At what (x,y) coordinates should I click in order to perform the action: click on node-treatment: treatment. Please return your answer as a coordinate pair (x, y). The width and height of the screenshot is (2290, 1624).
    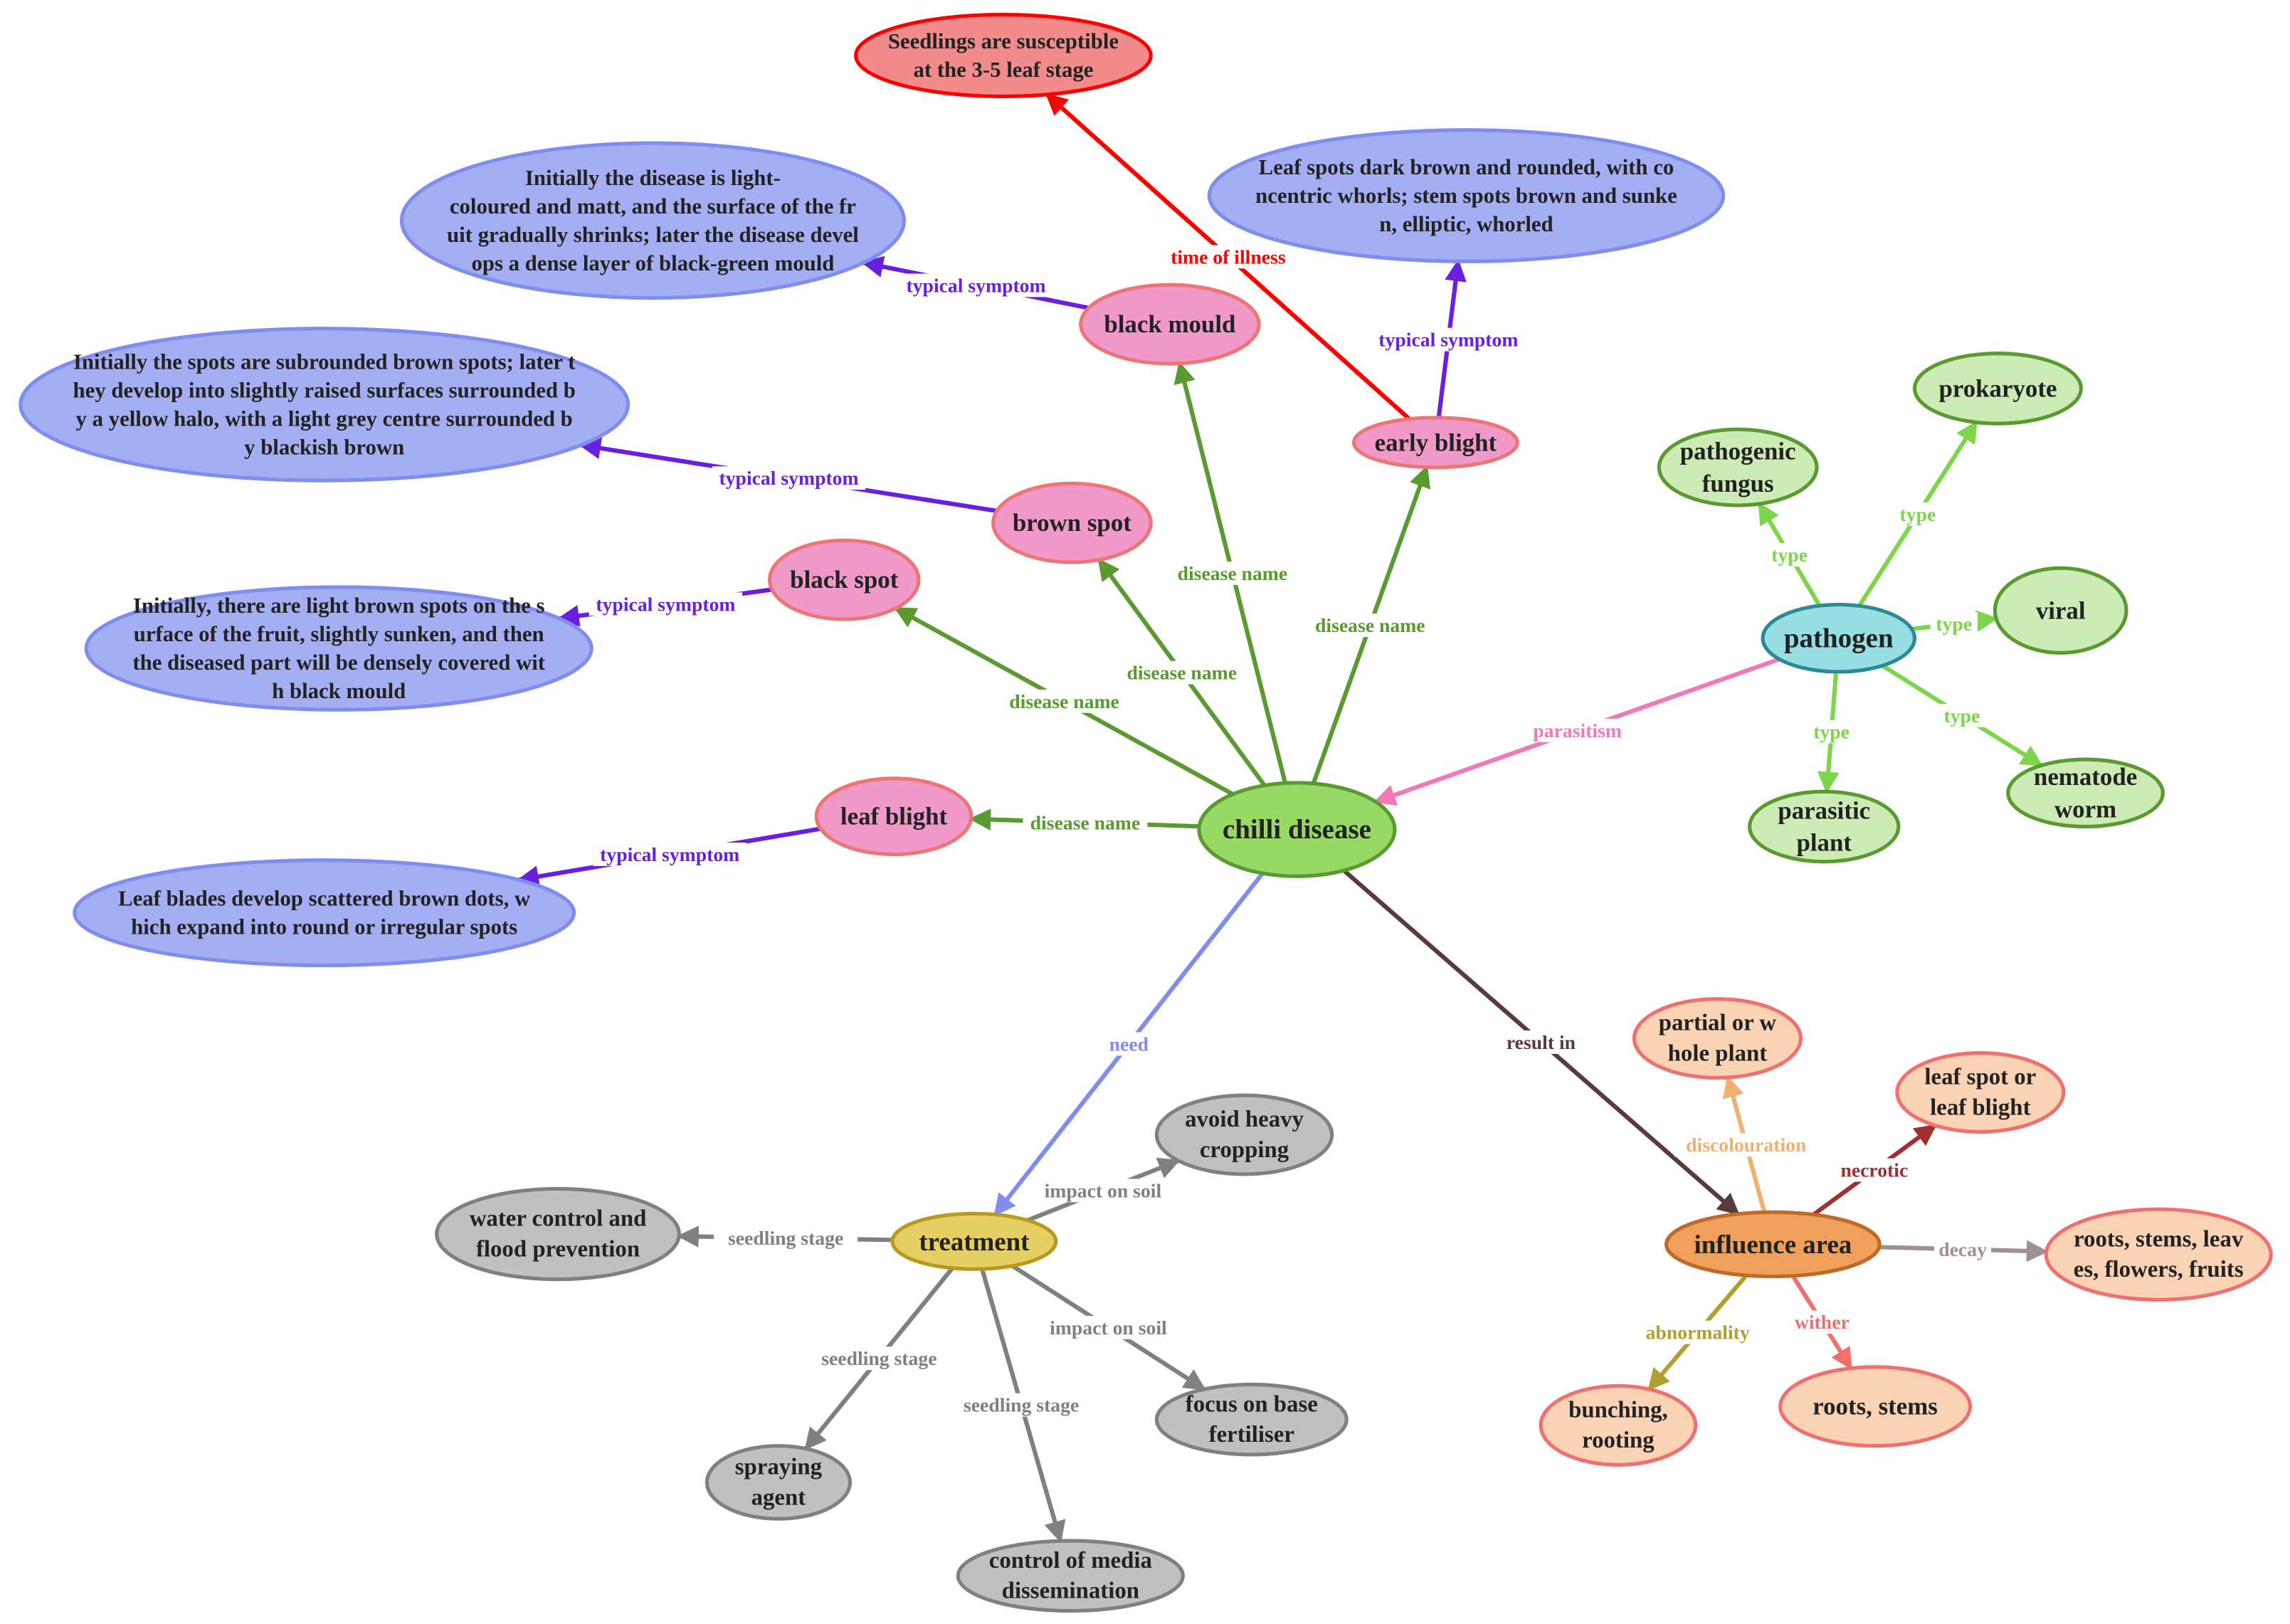
    Looking at the image, I should click on (974, 1241).